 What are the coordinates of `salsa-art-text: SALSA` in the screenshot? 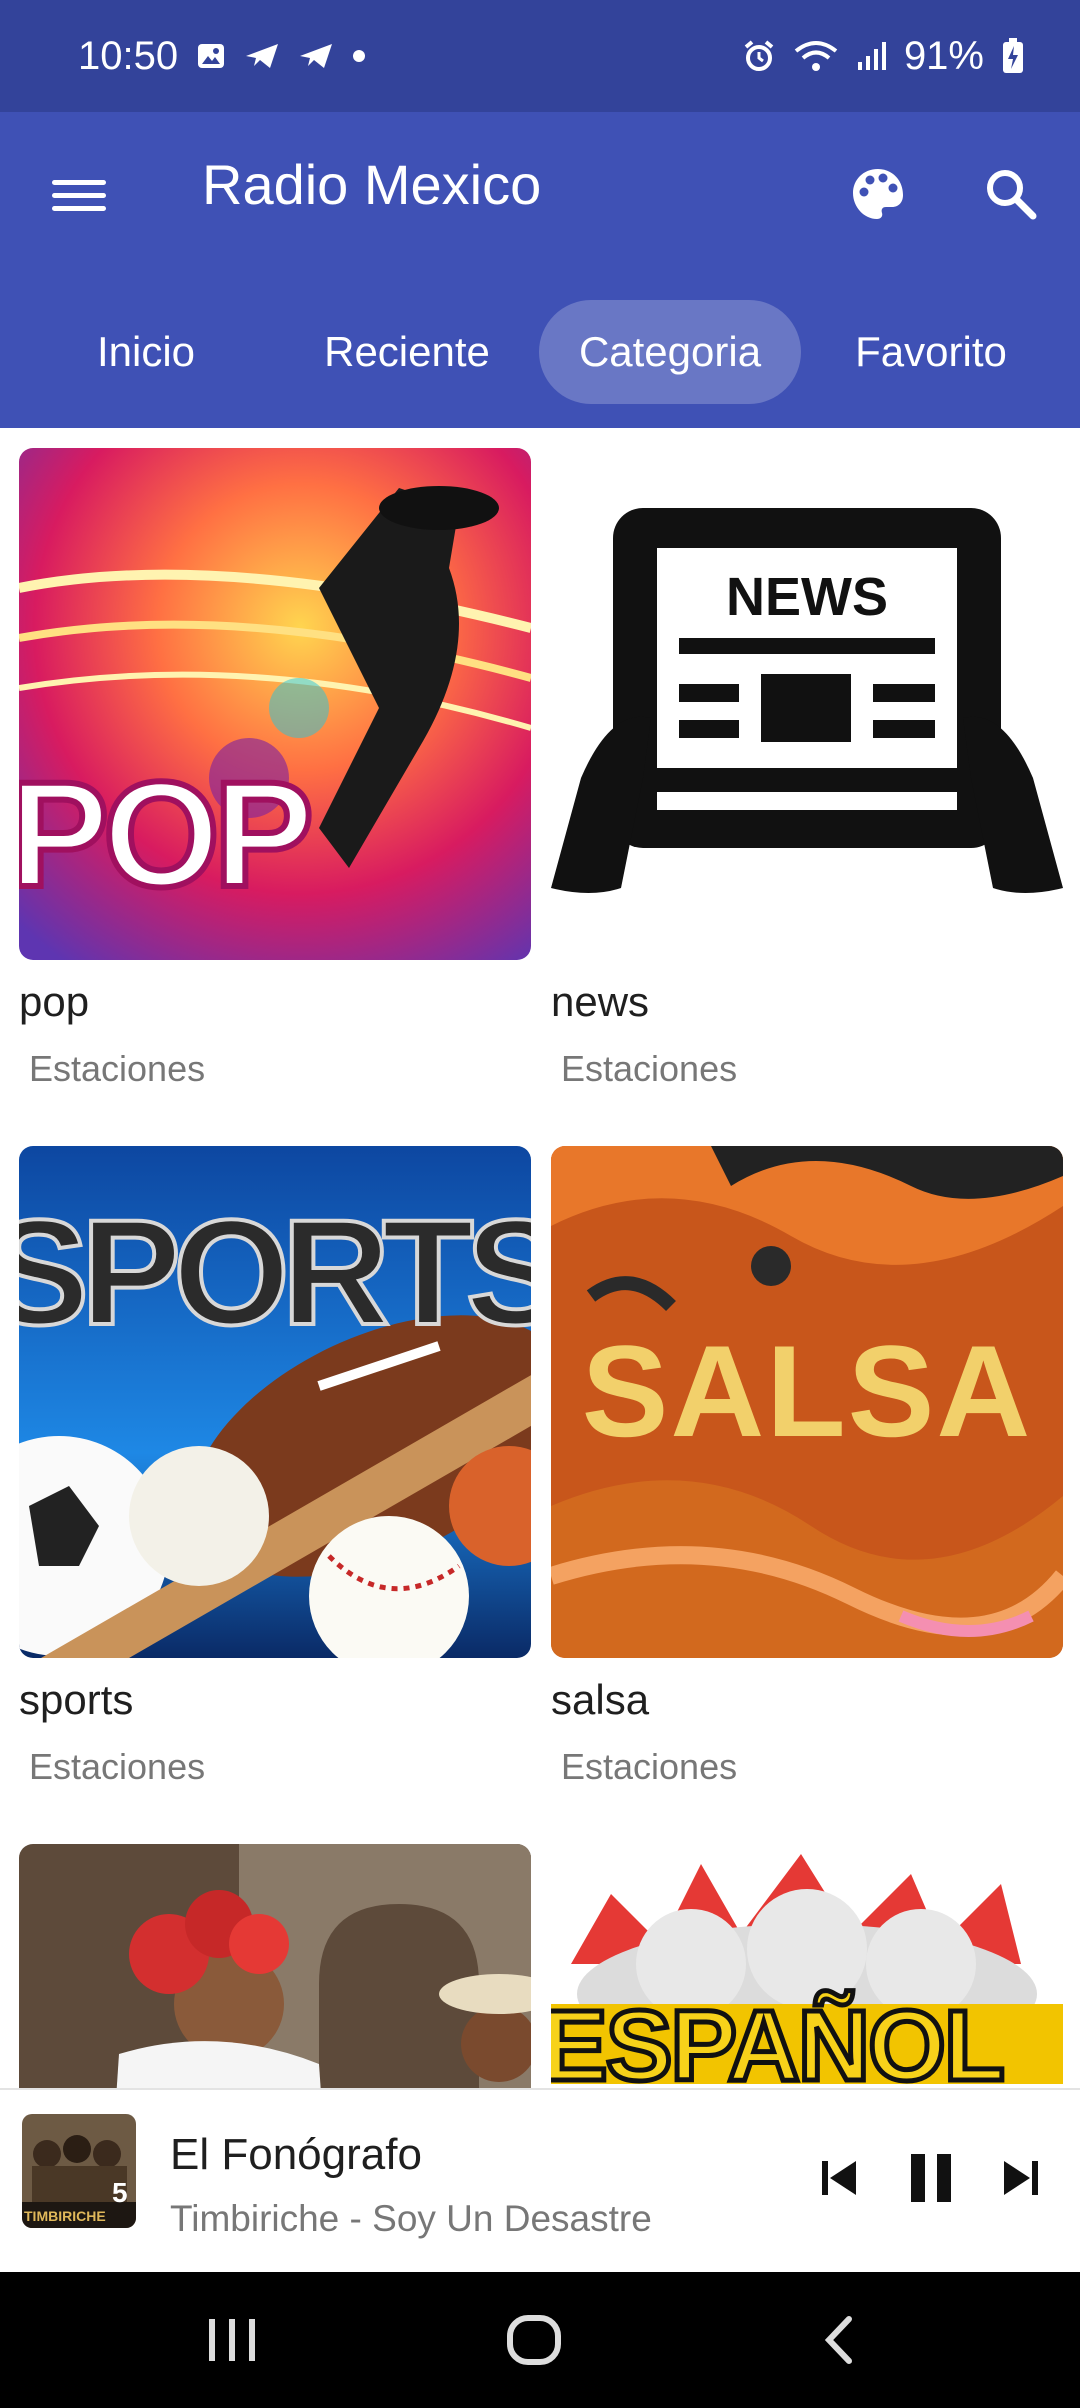 It's located at (807, 1391).